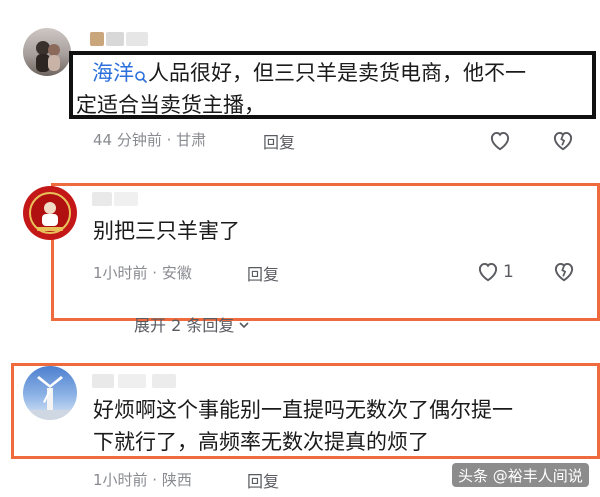  What do you see at coordinates (184, 325) in the screenshot?
I see `expand-replies-label: 展开 2 条回复` at bounding box center [184, 325].